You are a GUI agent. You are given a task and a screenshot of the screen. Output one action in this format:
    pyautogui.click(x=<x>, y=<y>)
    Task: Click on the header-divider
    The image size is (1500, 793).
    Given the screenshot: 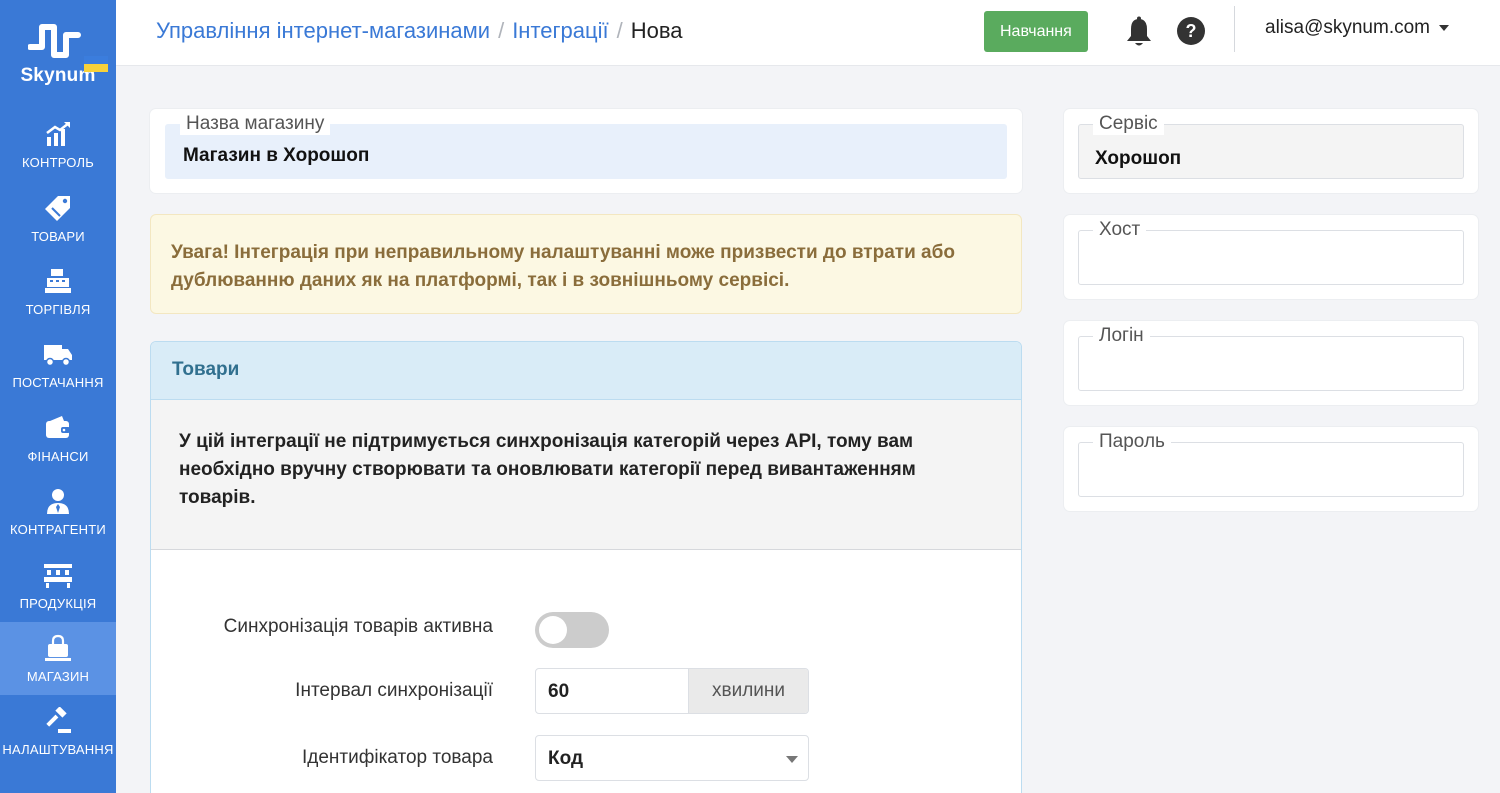 What is the action you would take?
    pyautogui.click(x=1234, y=29)
    